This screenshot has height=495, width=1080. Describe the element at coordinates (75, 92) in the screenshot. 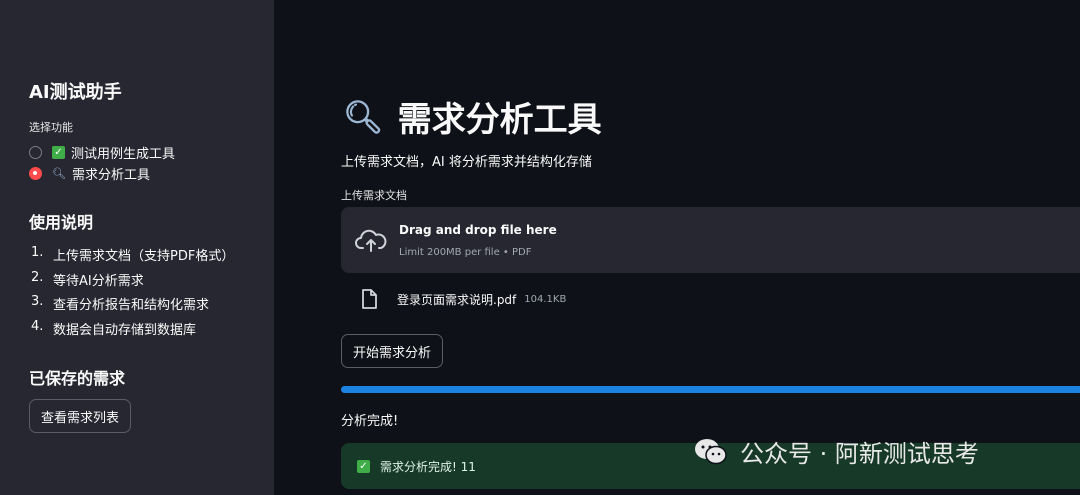

I see `sidebar-title: AI测试助手` at that location.